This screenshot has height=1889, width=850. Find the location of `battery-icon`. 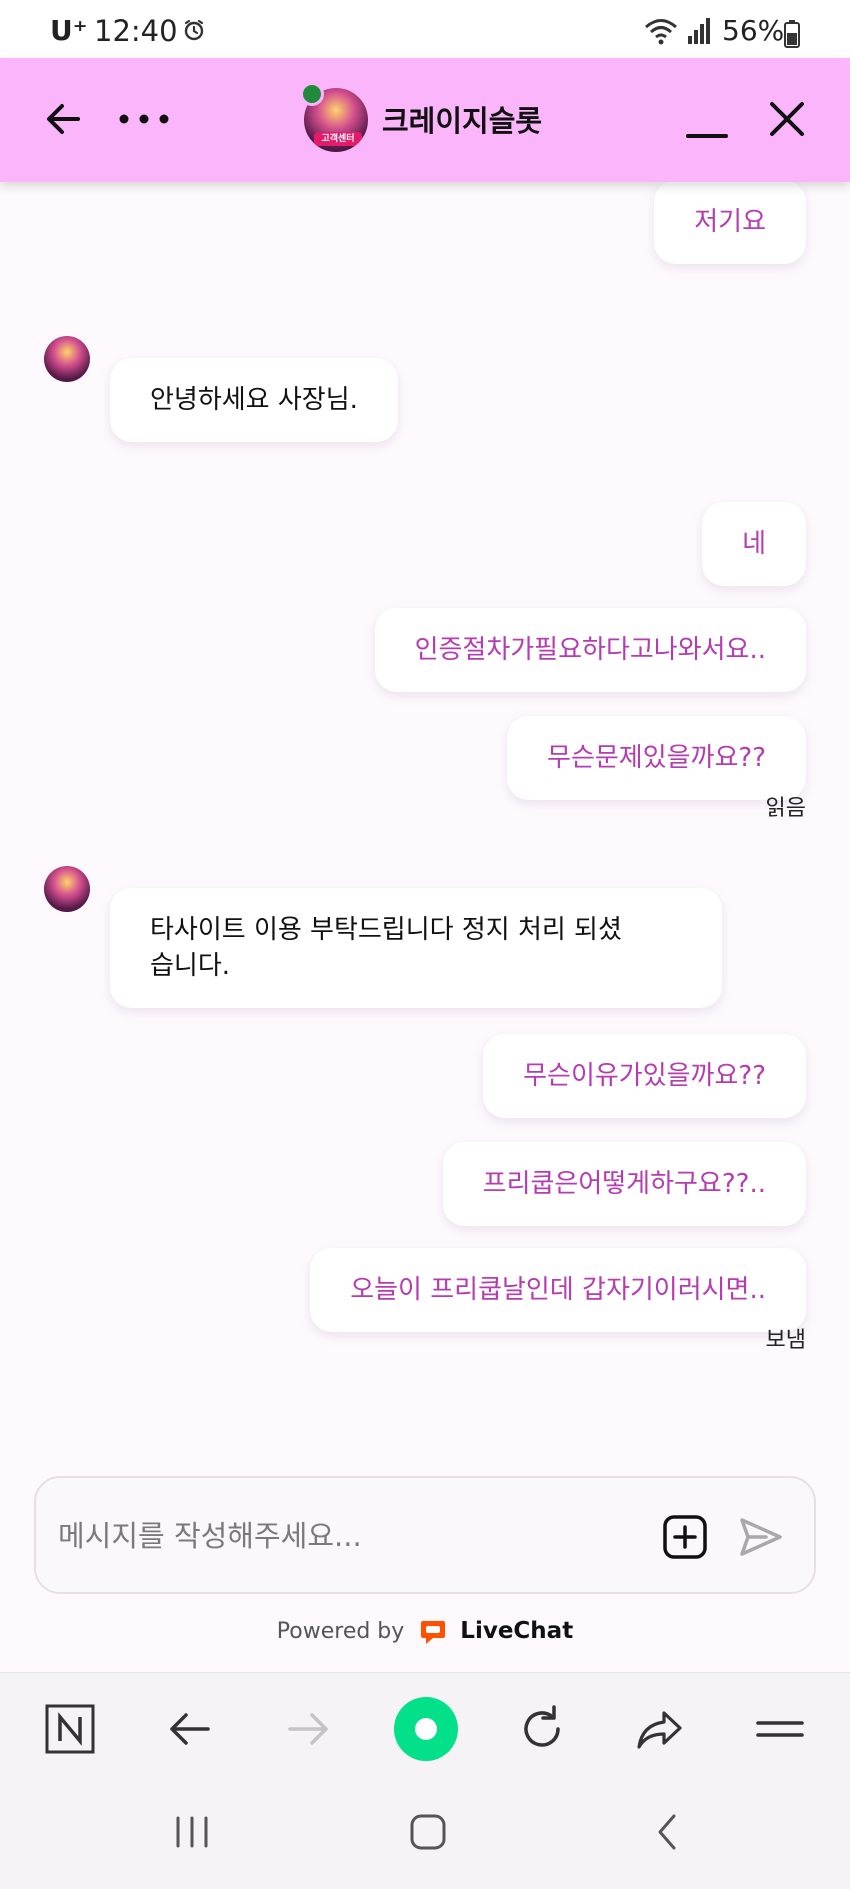

battery-icon is located at coordinates (792, 34).